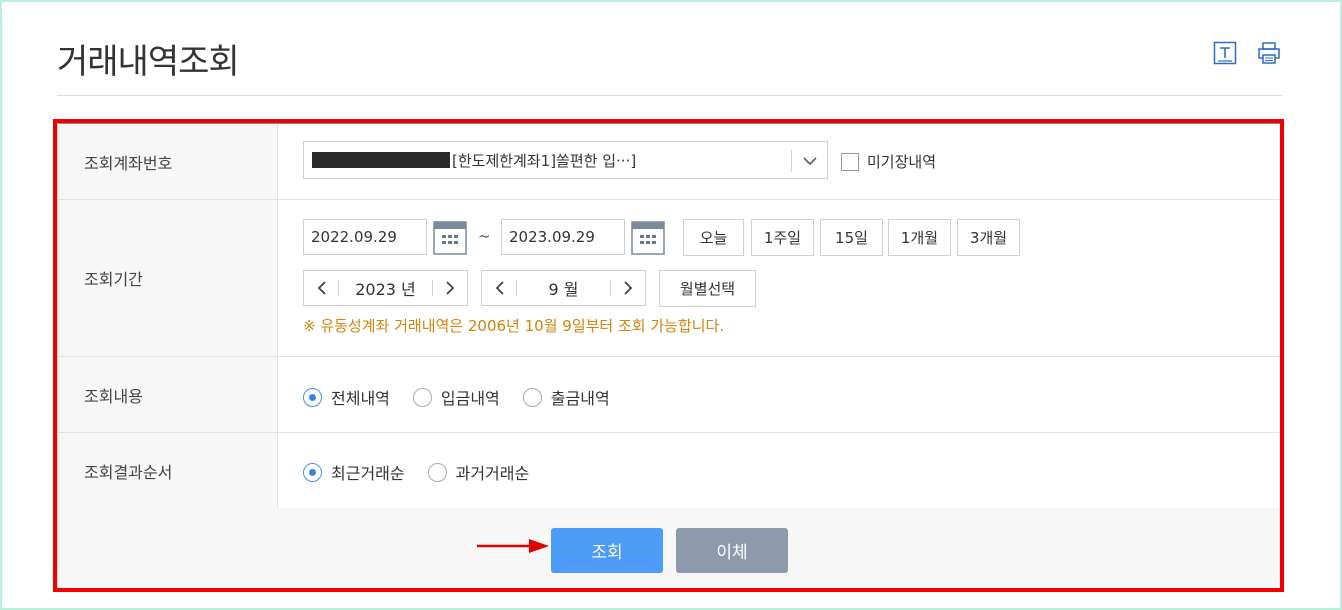 This screenshot has width=1342, height=610. What do you see at coordinates (450, 288) in the screenshot?
I see `year-next-icon` at bounding box center [450, 288].